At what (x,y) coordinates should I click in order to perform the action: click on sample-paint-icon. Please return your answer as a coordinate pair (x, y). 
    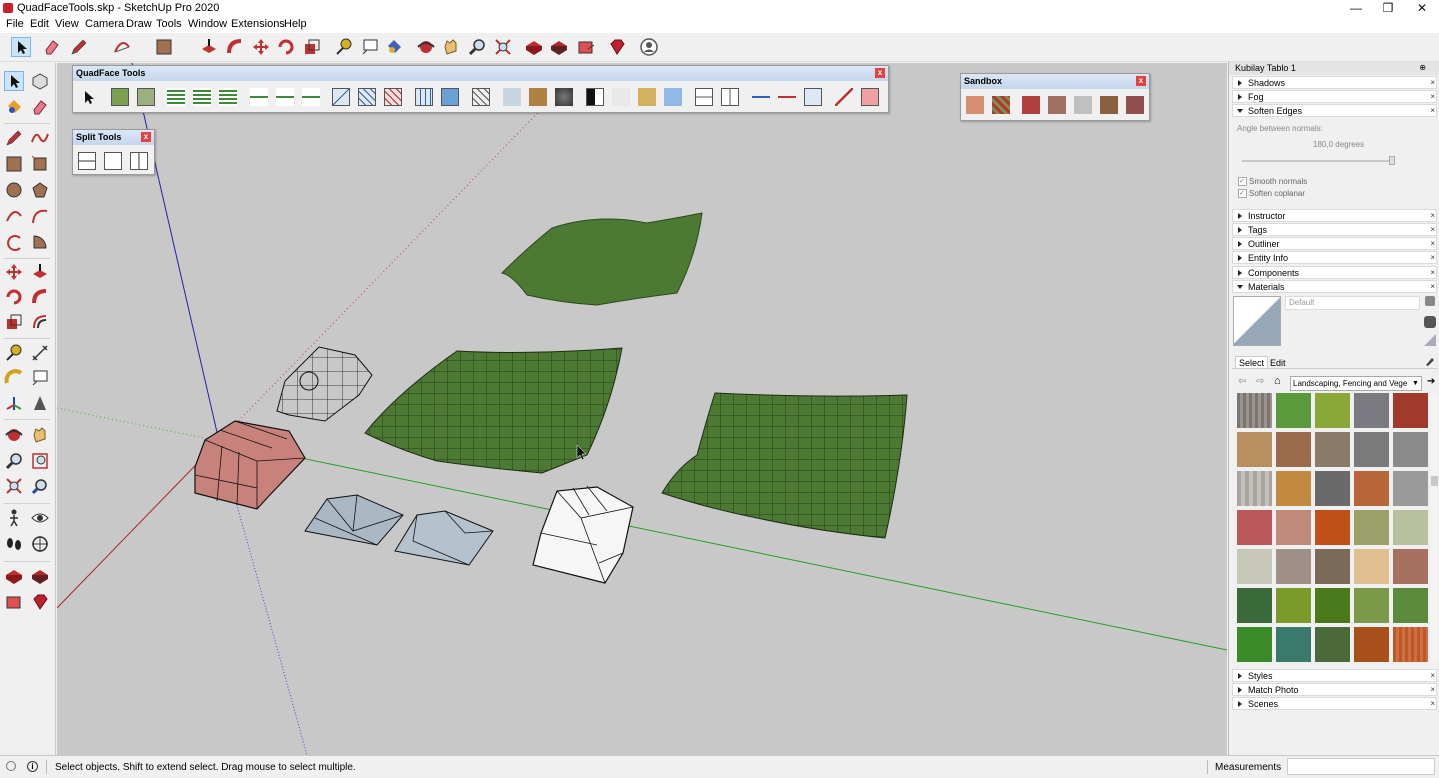
    Looking at the image, I should click on (1430, 340).